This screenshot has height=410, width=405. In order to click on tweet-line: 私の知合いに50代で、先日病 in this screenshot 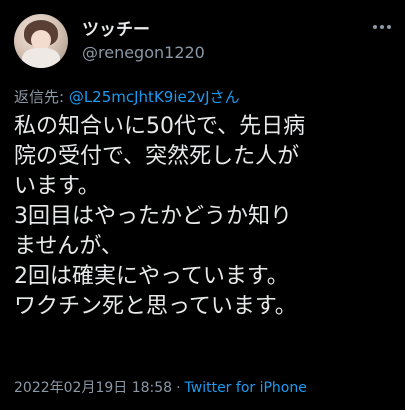, I will do `click(160, 126)`.